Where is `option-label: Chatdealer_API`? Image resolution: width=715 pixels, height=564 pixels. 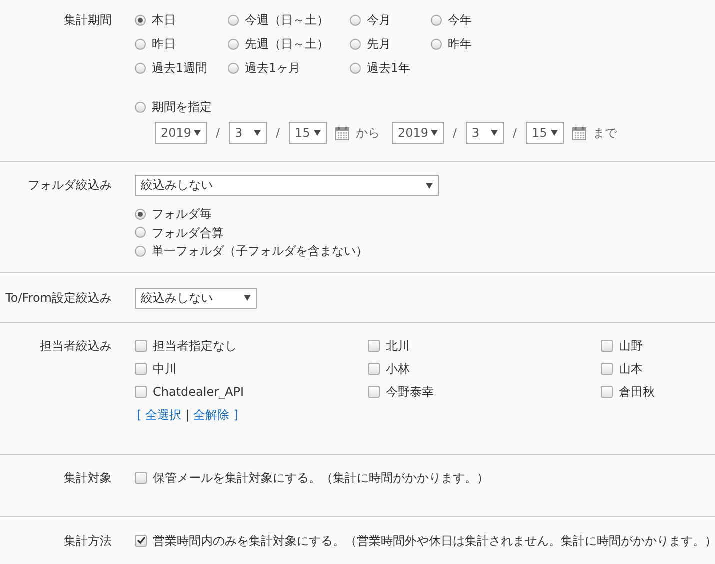 option-label: Chatdealer_API is located at coordinates (198, 392).